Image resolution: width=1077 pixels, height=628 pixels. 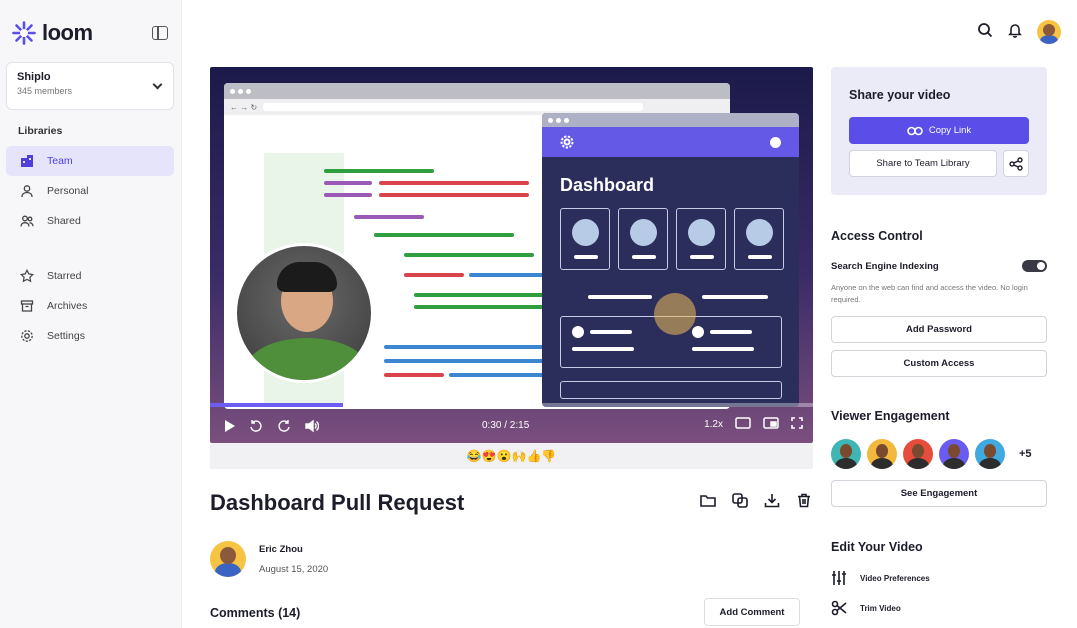 What do you see at coordinates (797, 424) in the screenshot?
I see `fullscreen-icon` at bounding box center [797, 424].